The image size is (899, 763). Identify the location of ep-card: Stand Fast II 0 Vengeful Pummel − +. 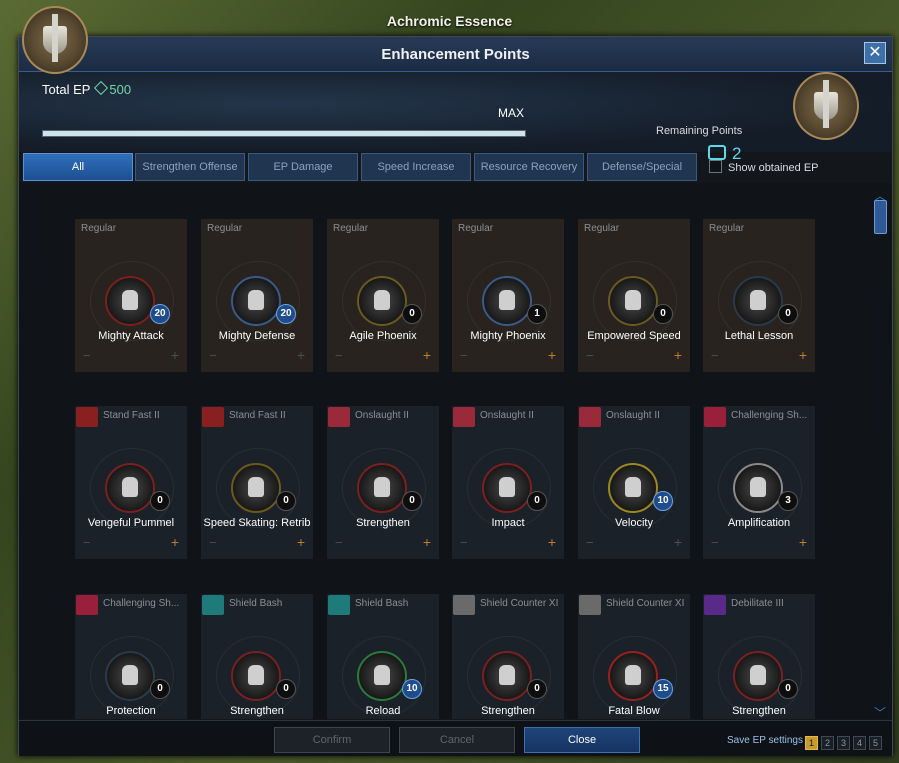
(131, 482).